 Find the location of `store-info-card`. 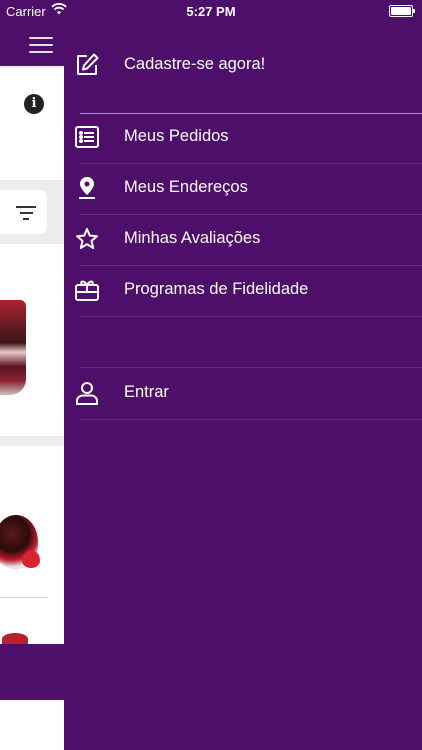

store-info-card is located at coordinates (32, 124).